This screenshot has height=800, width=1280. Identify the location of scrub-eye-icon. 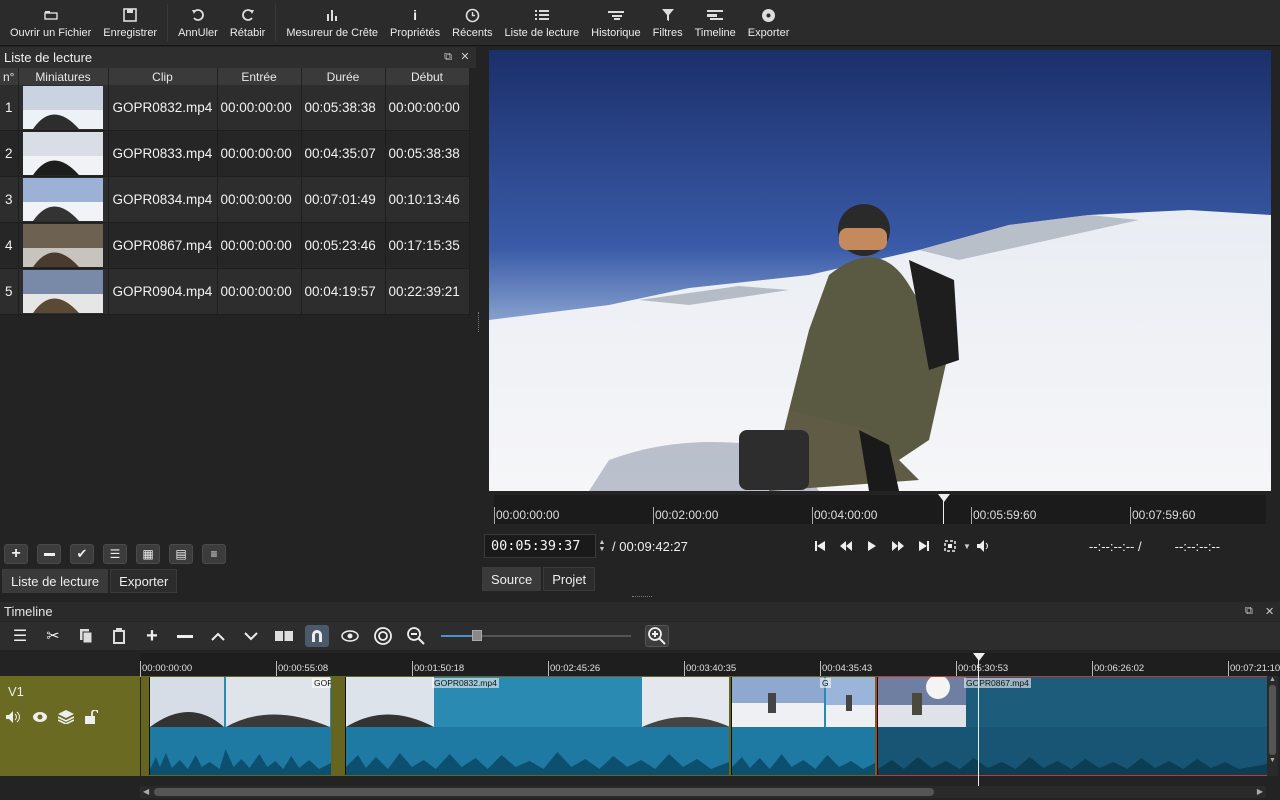
(350, 636).